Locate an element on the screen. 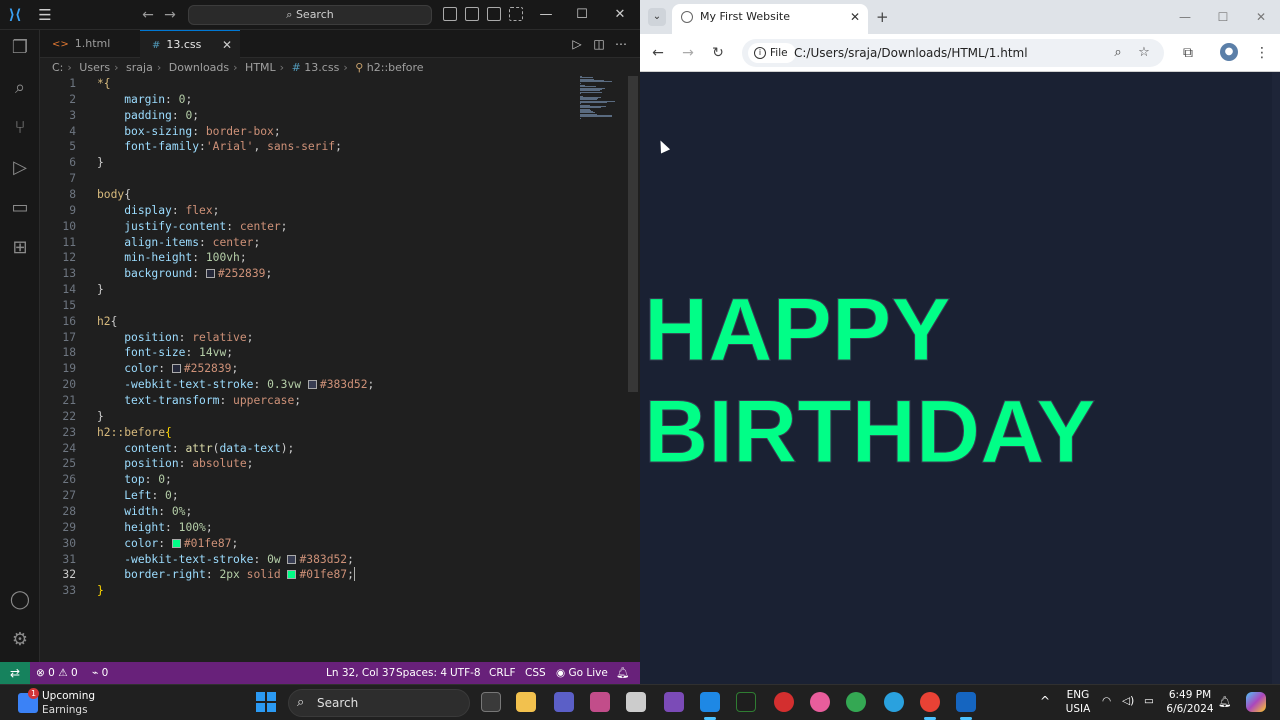 The width and height of the screenshot is (1280, 720). code-line: 24 content: attr(data-text); is located at coordinates (334, 449).